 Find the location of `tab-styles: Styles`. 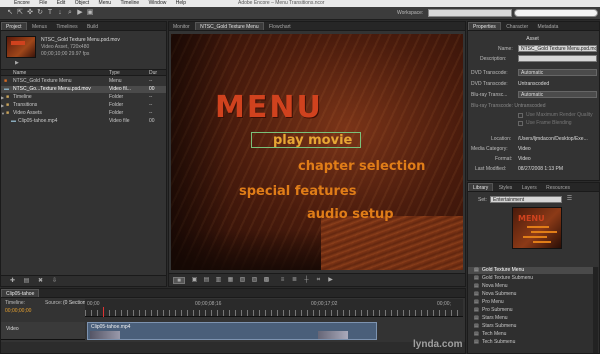

tab-styles: Styles is located at coordinates (506, 187).